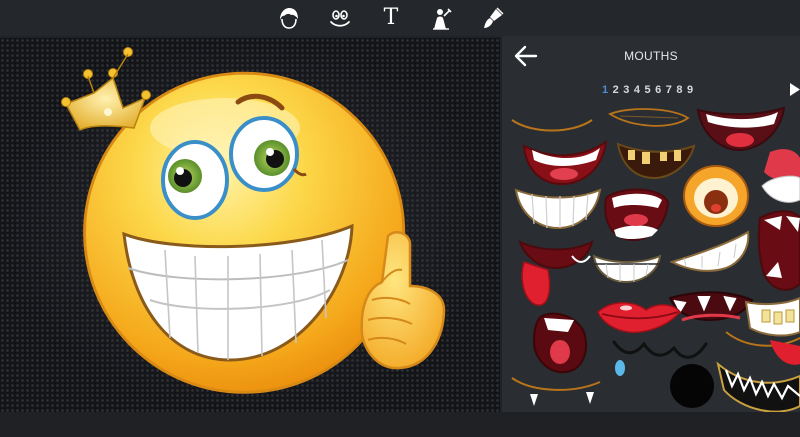  I want to click on page-4-link: 4, so click(637, 90).